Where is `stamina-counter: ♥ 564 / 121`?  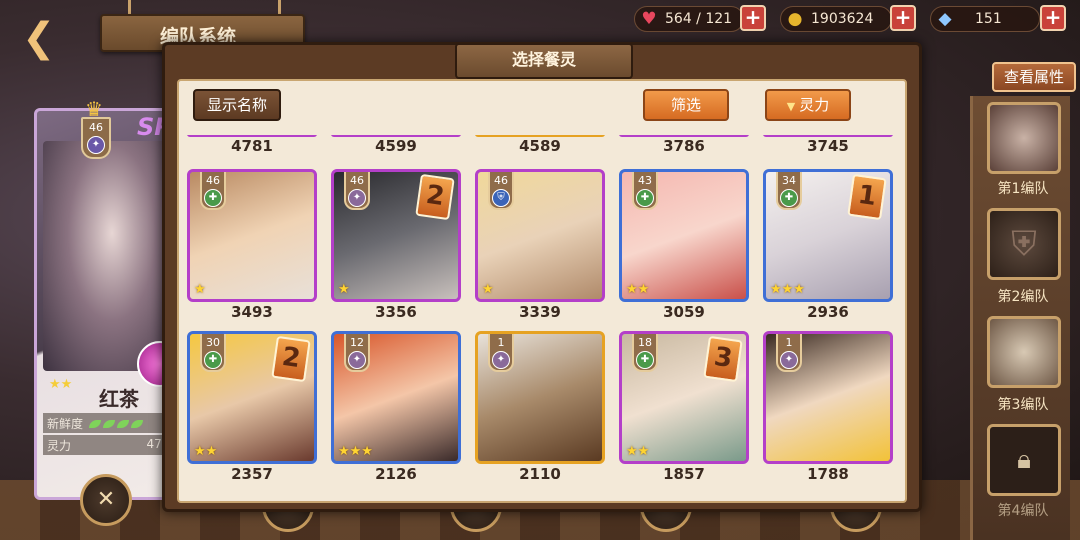
stamina-counter: ♥ 564 / 121 is located at coordinates (689, 19).